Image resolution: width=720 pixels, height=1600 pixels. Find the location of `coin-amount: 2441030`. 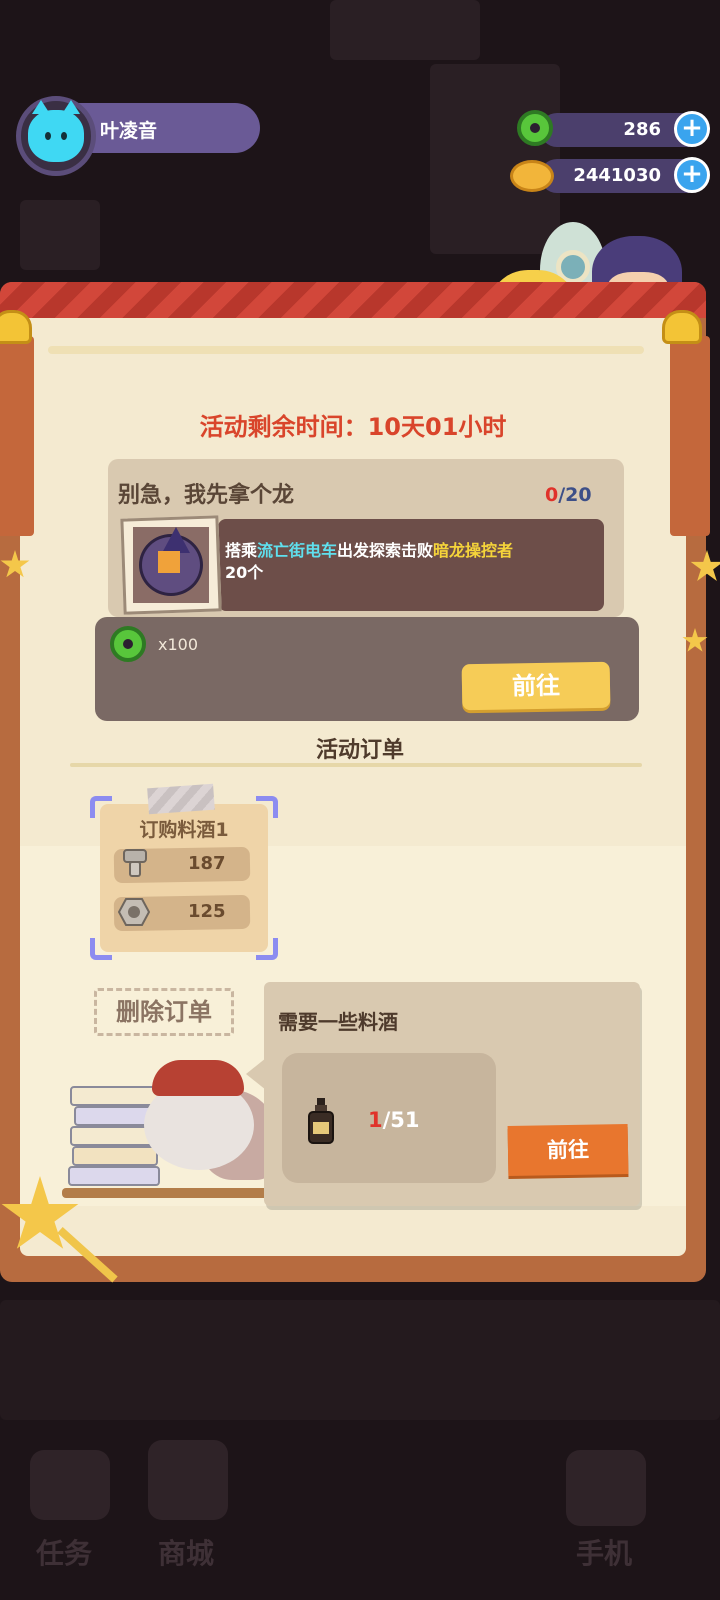

coin-amount: 2441030 is located at coordinates (617, 175).